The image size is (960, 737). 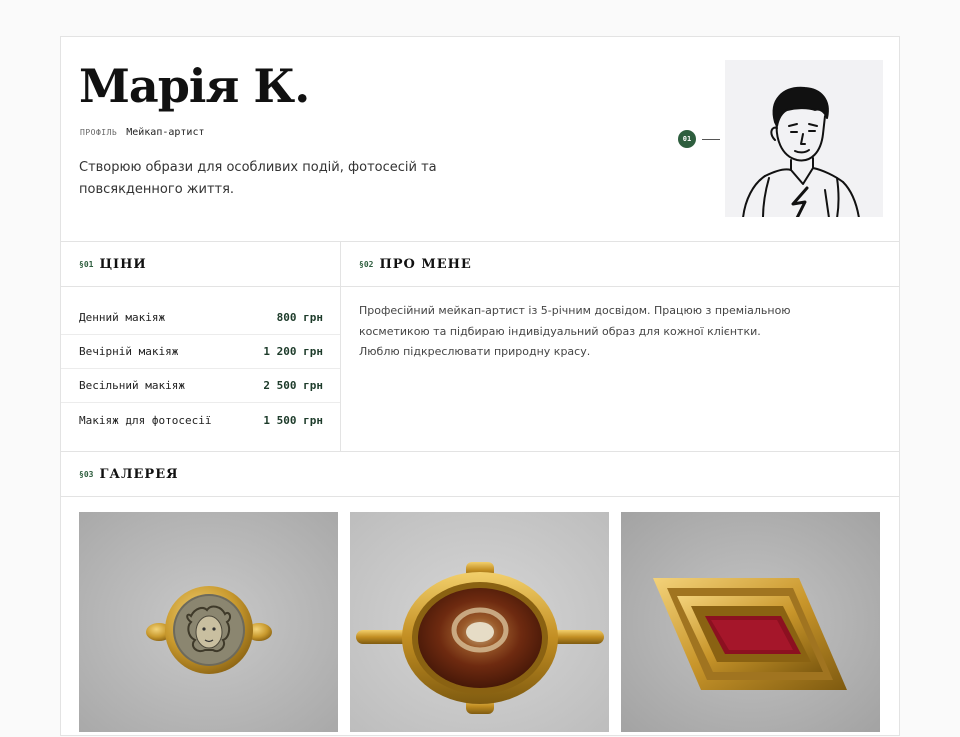 I want to click on price-value: 800 грн, so click(x=299, y=317).